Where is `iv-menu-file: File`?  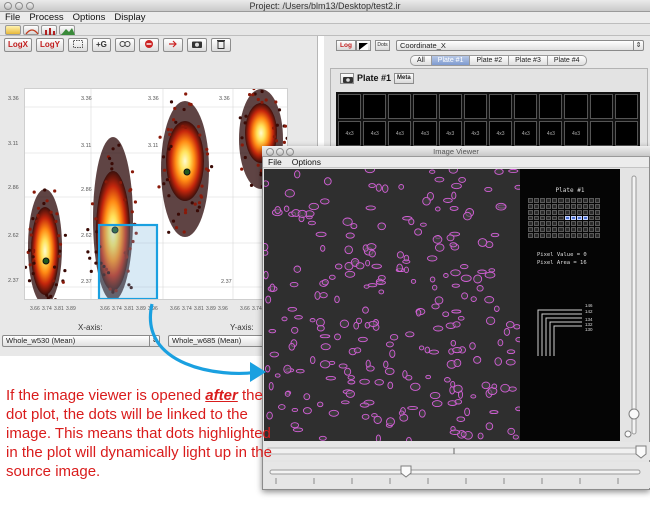
iv-menu-file: File is located at coordinates (275, 162).